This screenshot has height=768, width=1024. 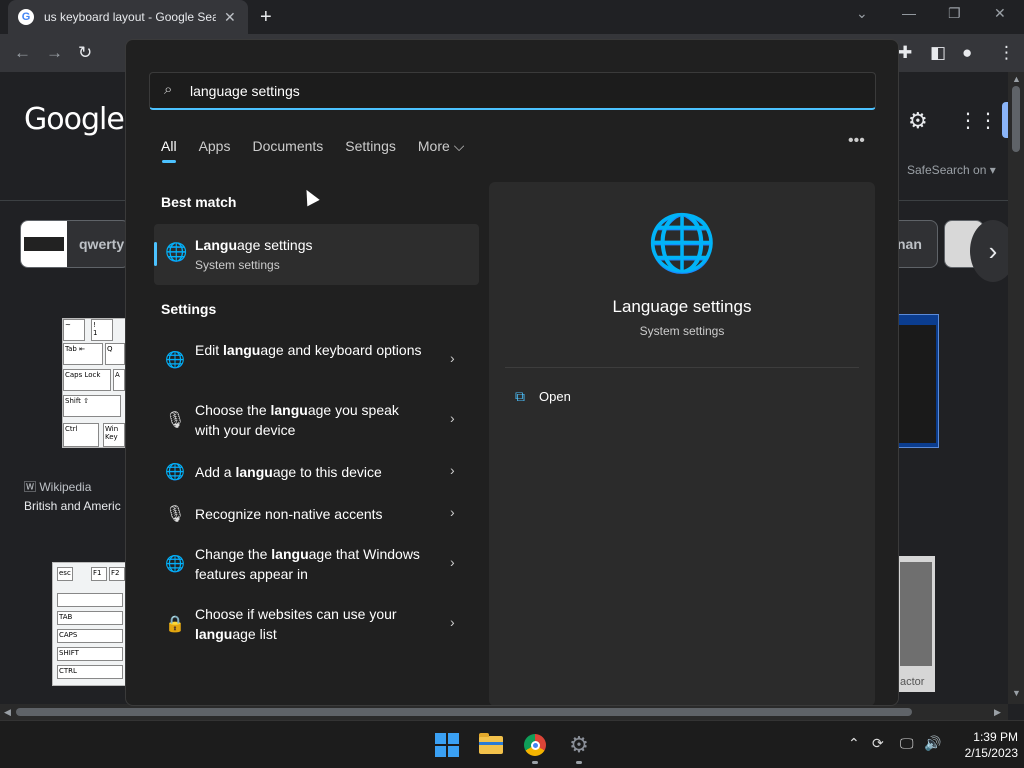 I want to click on extensions-icon: ✚, so click(x=905, y=53).